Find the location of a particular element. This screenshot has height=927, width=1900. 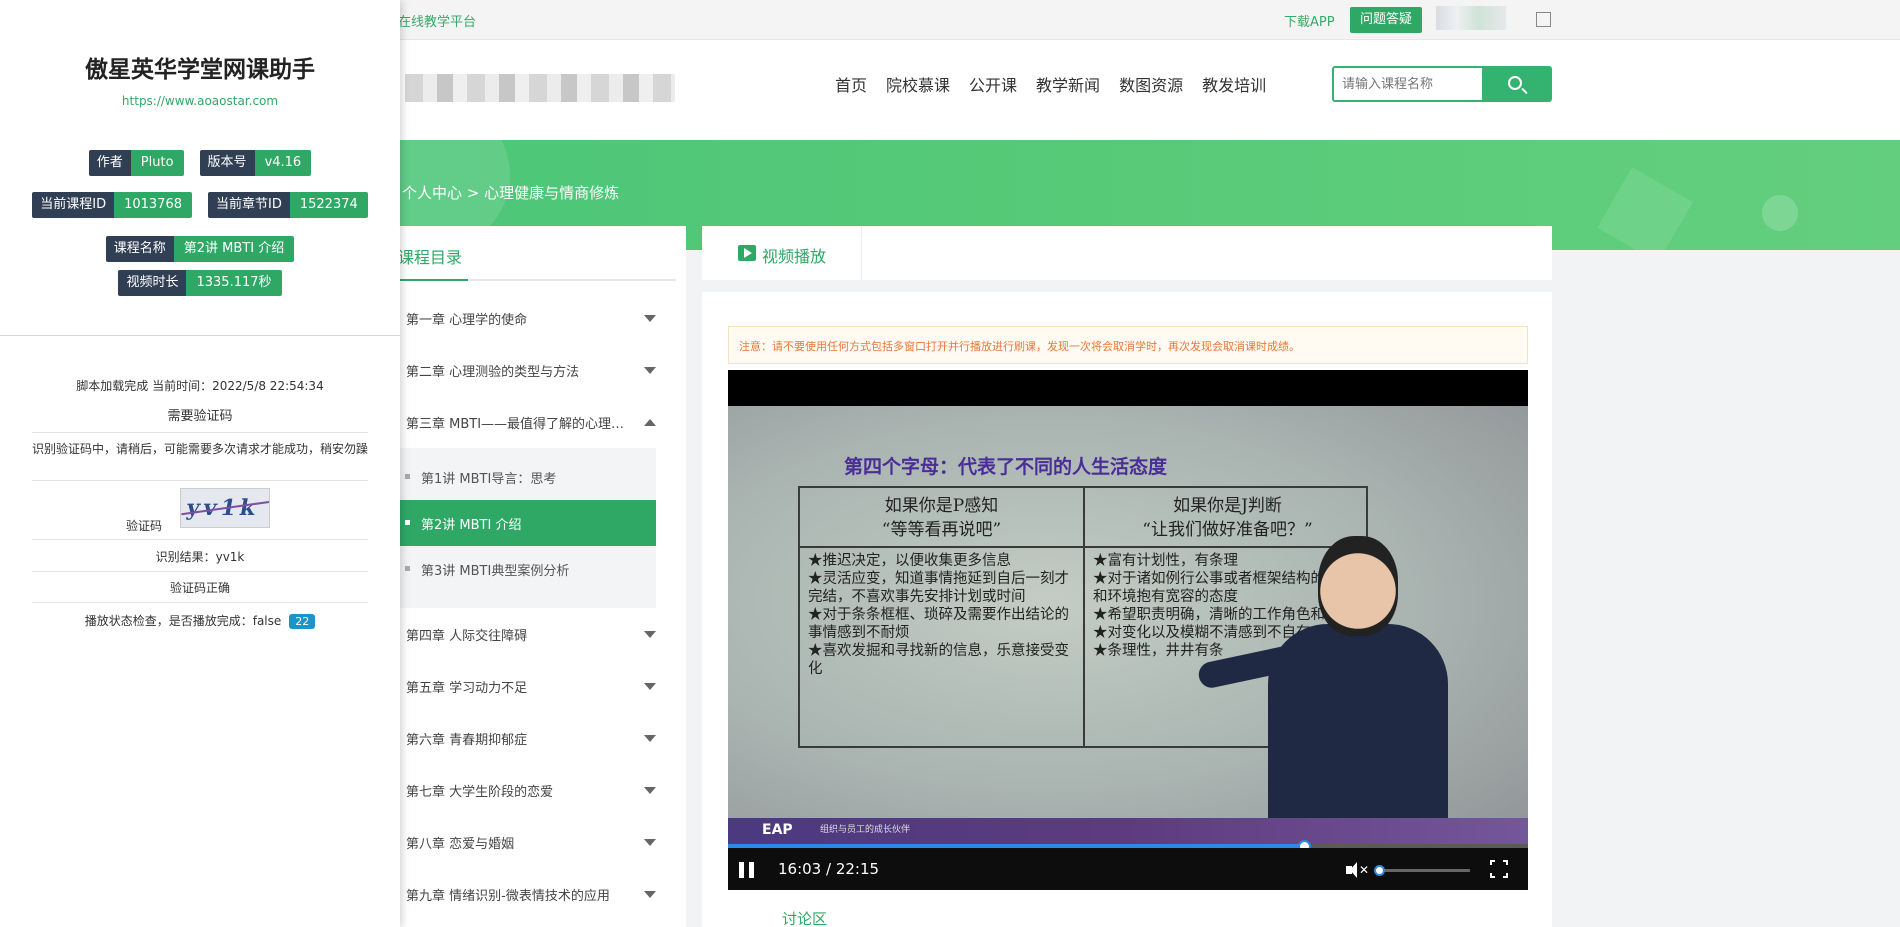

content-tabs: 视频播放 is located at coordinates (1127, 253).